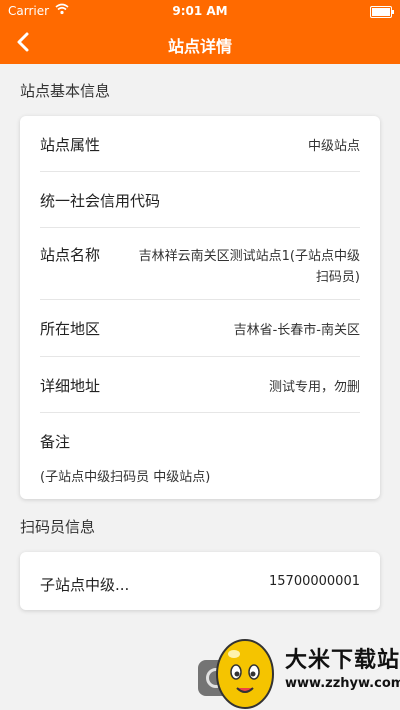 The height and width of the screenshot is (710, 400). Describe the element at coordinates (342, 683) in the screenshot. I see `watermark-url: www.zzhyw.com` at that location.